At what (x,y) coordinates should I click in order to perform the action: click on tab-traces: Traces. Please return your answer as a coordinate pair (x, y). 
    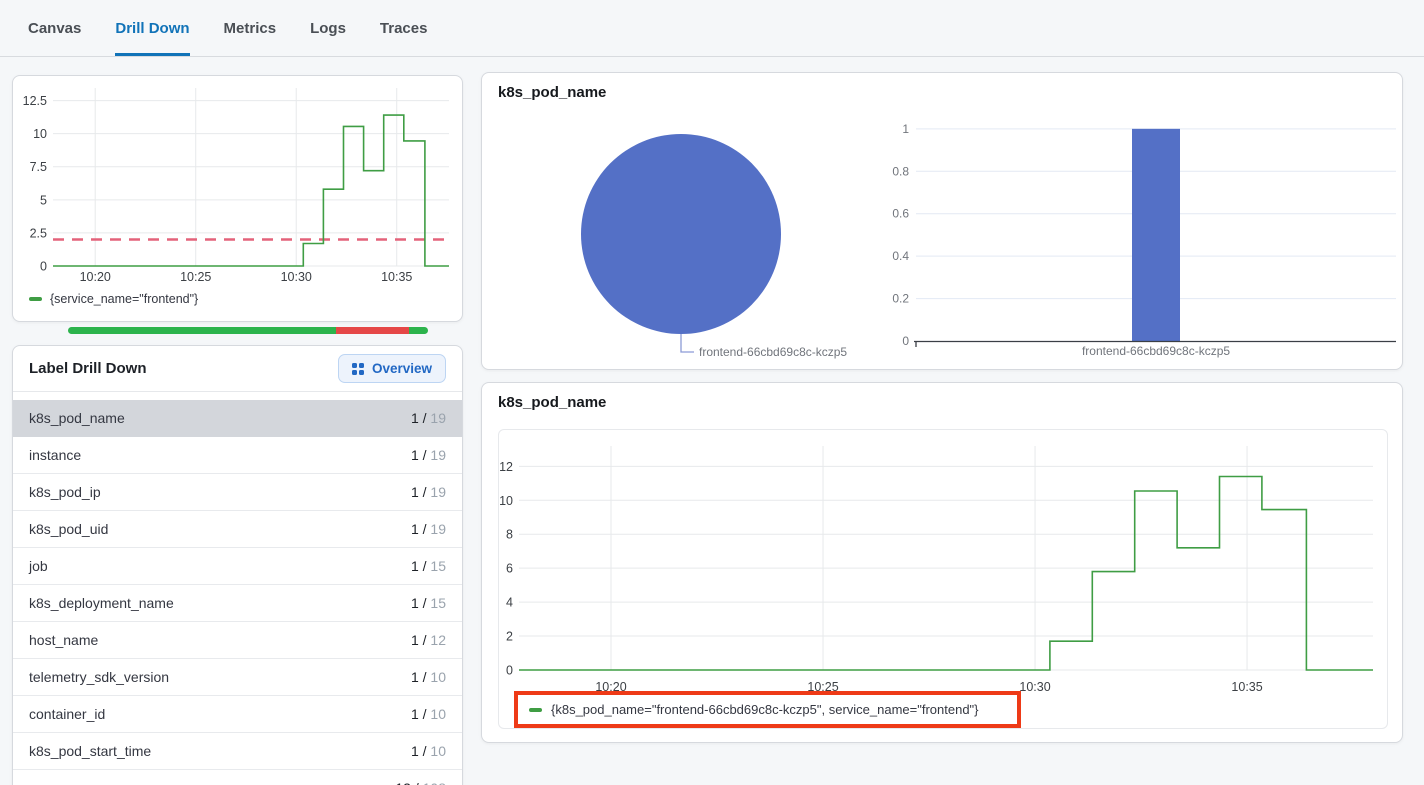
    Looking at the image, I should click on (404, 28).